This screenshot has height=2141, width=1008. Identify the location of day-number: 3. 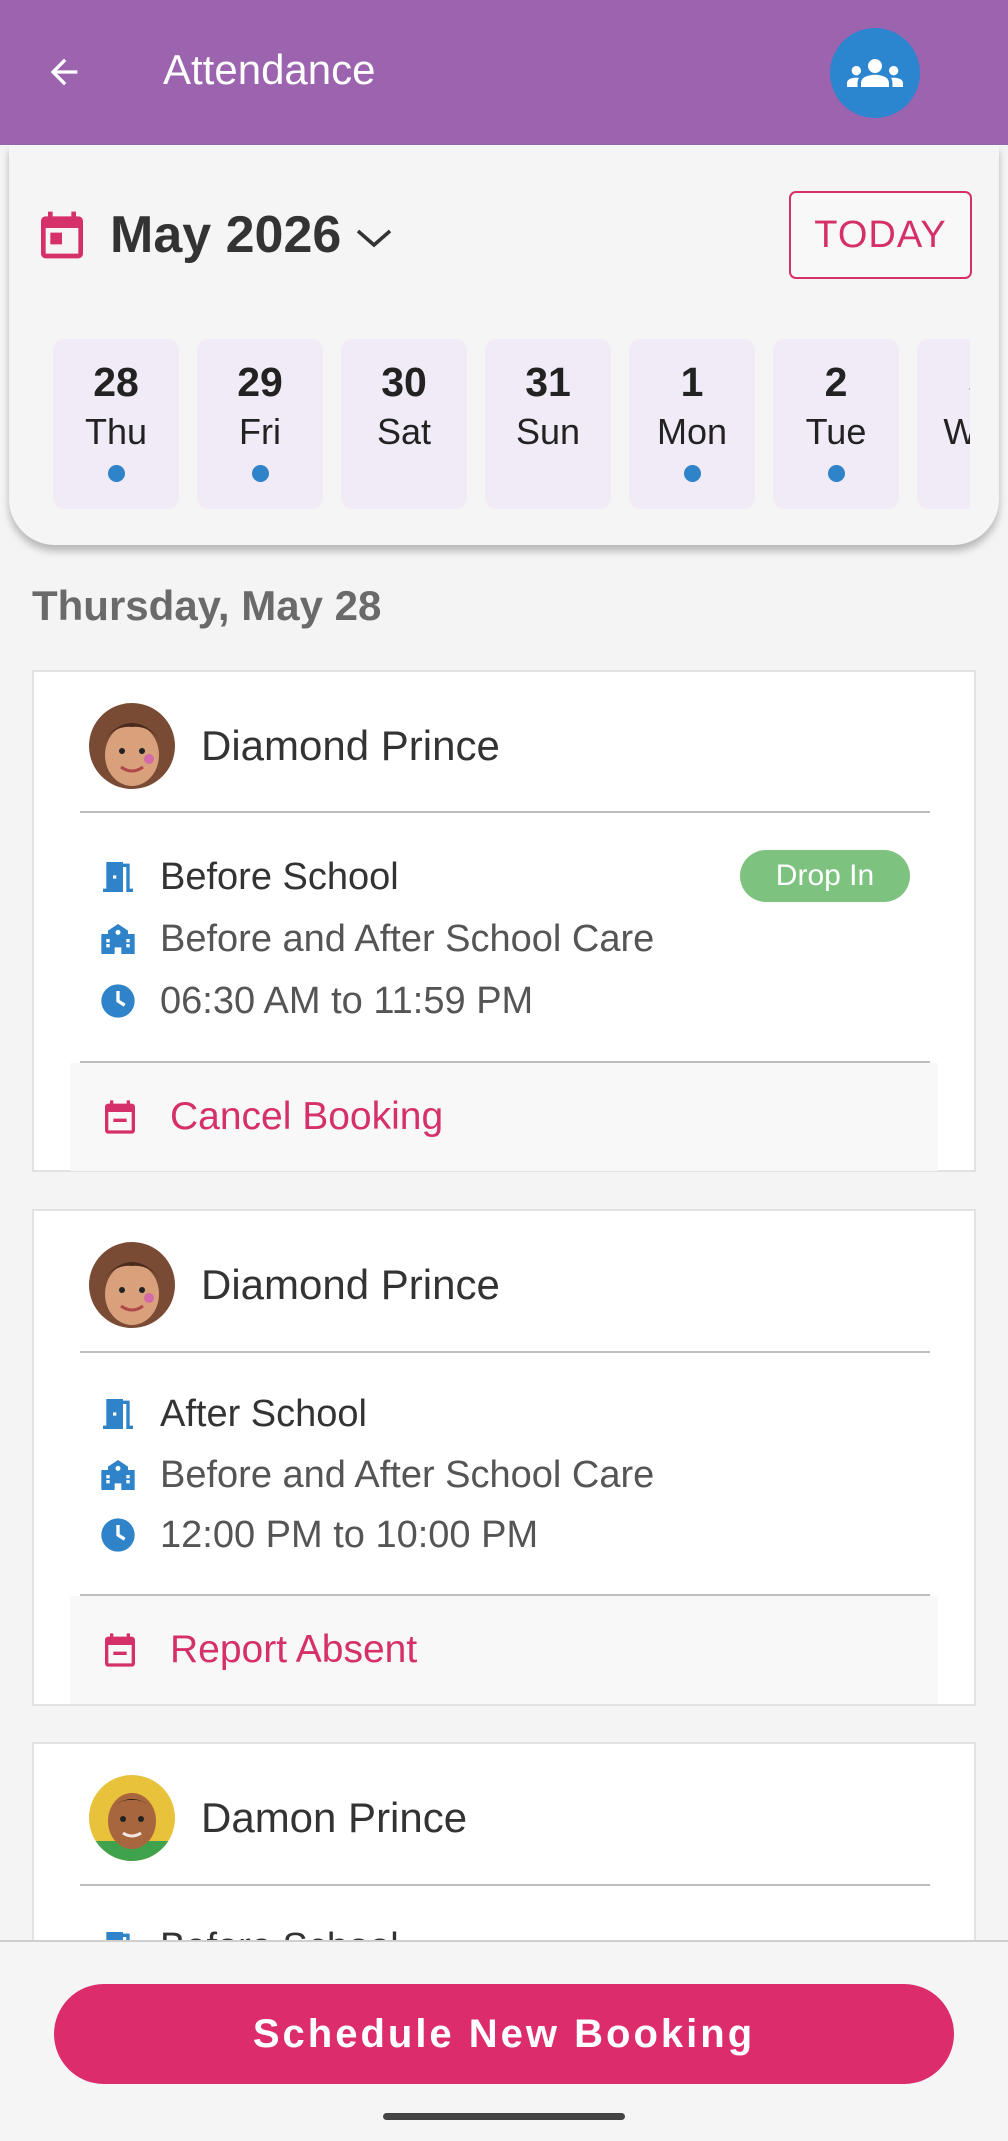
(943, 382).